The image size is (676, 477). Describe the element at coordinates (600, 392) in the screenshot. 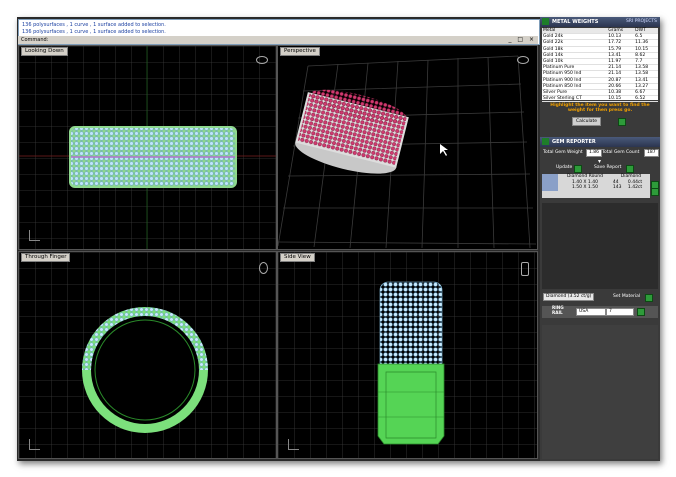

I see `panel-empty-area` at that location.